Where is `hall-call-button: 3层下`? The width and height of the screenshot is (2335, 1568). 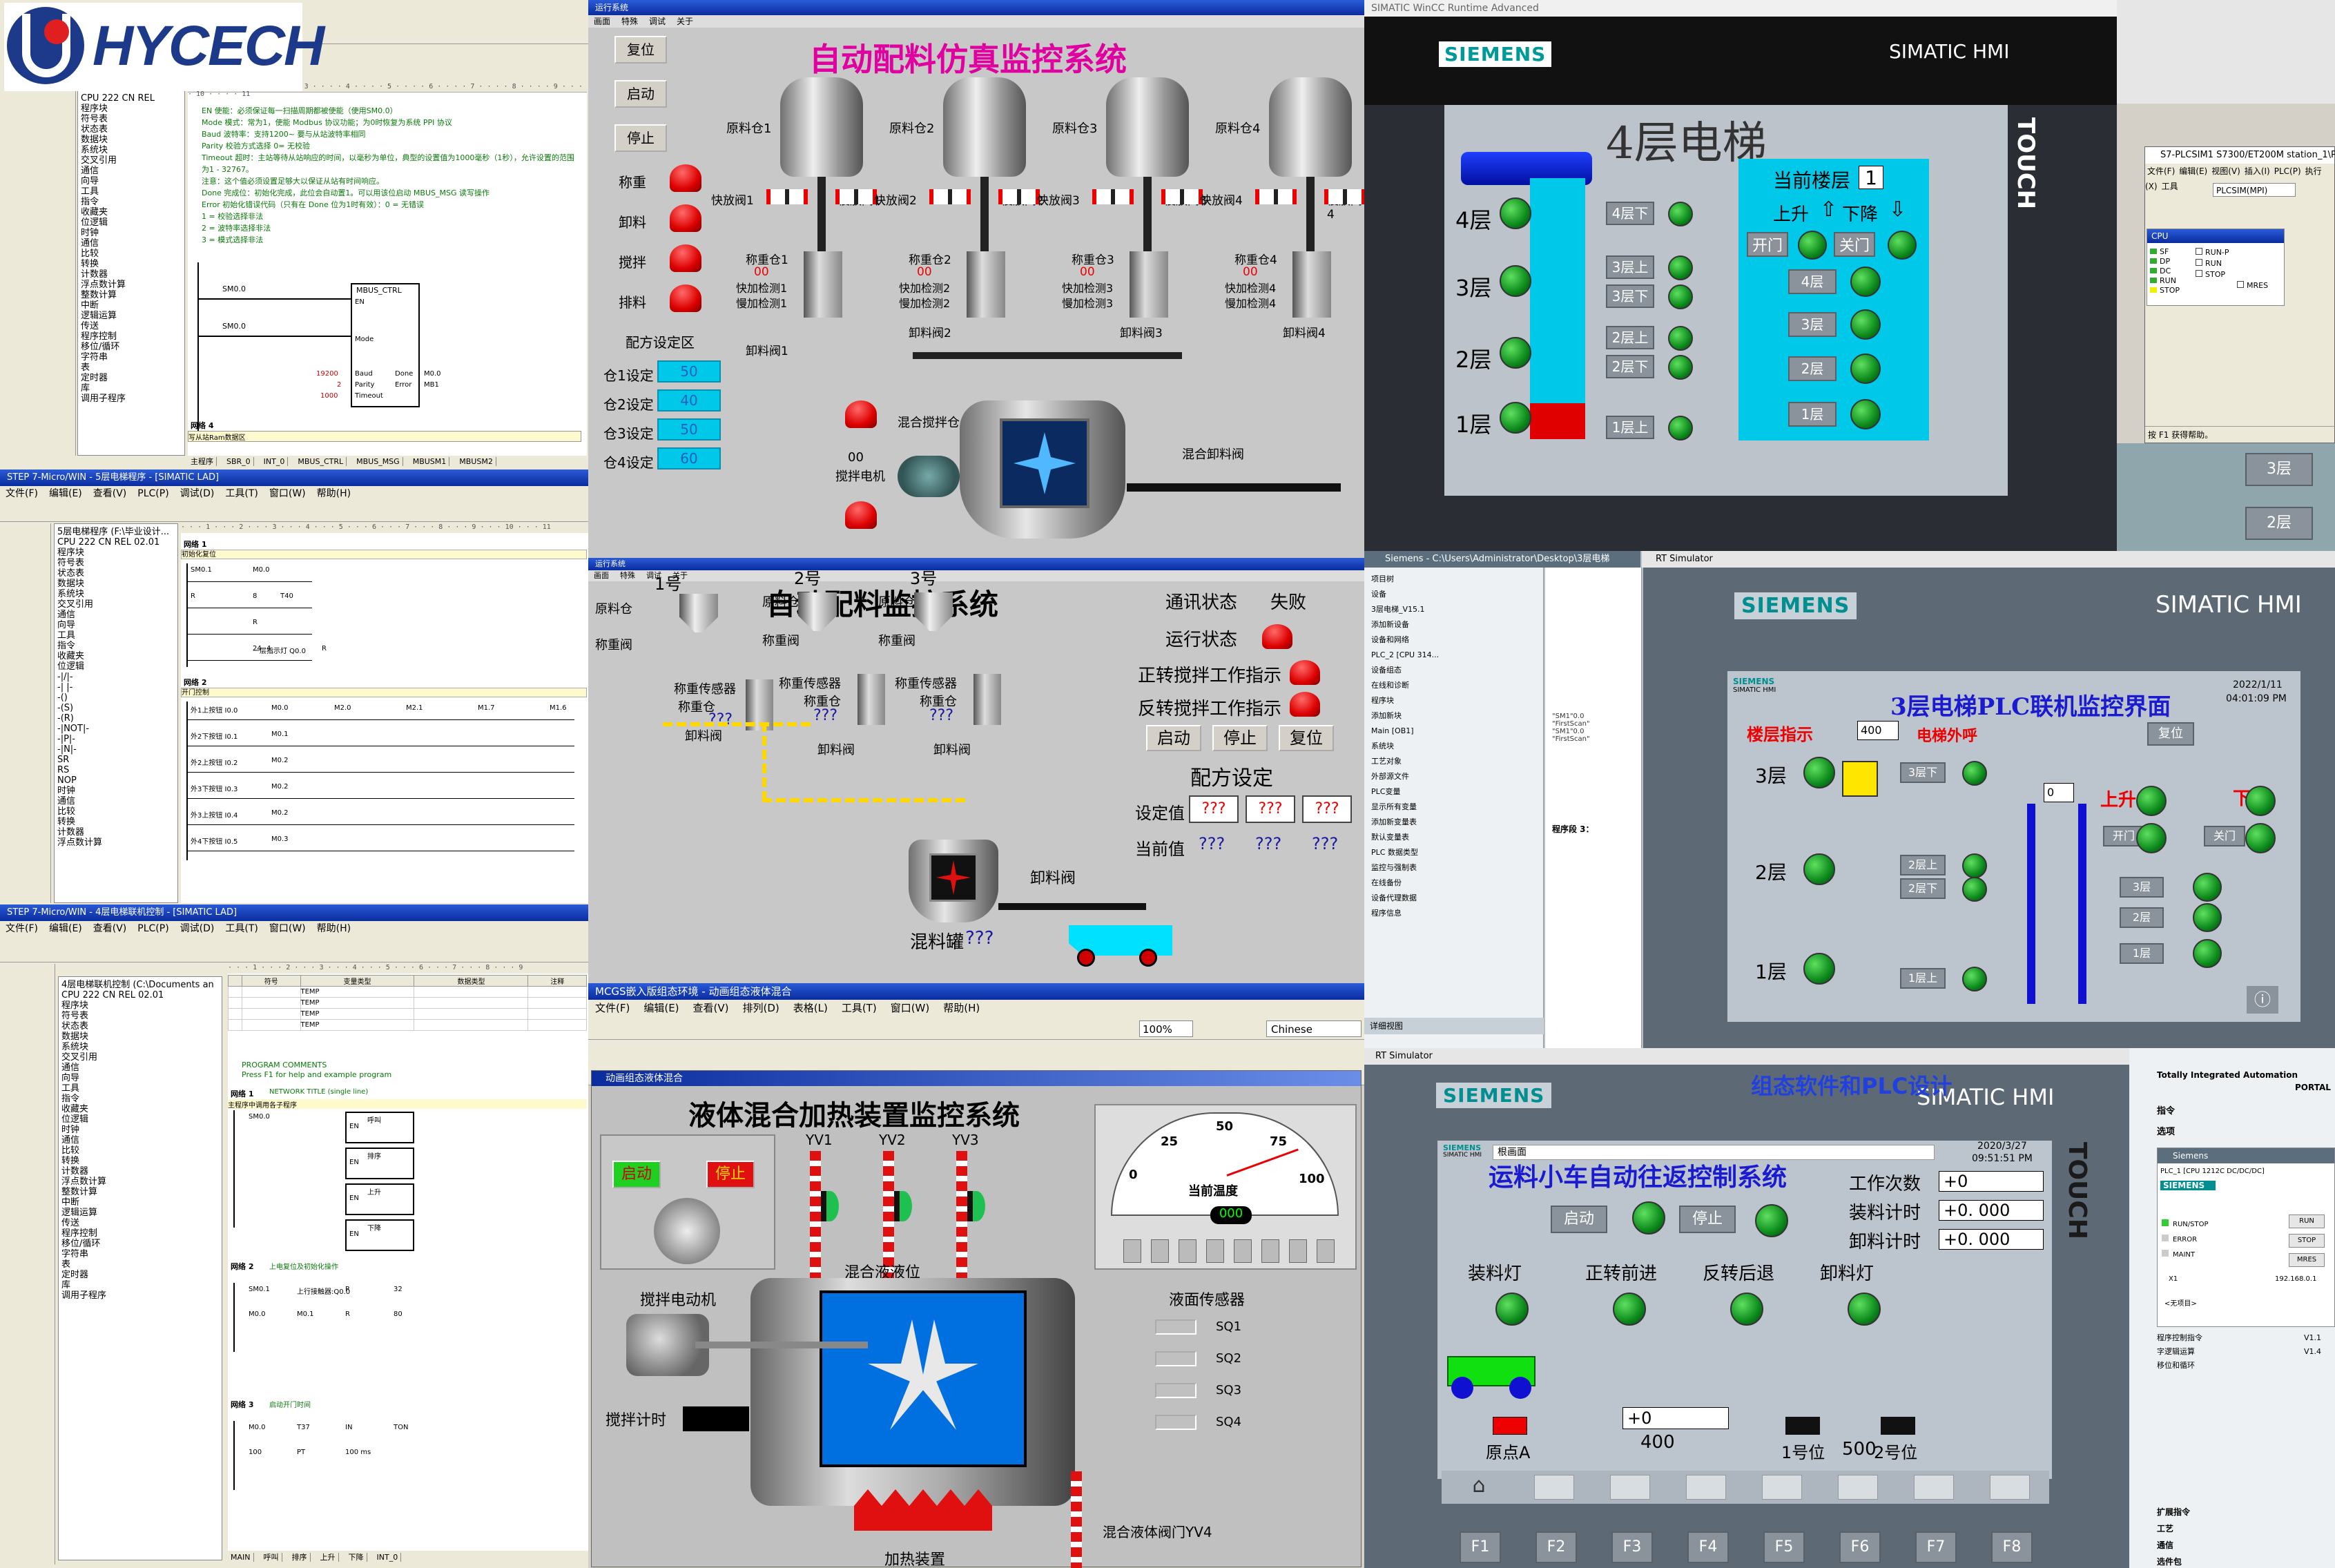 hall-call-button: 3层下 is located at coordinates (1923, 773).